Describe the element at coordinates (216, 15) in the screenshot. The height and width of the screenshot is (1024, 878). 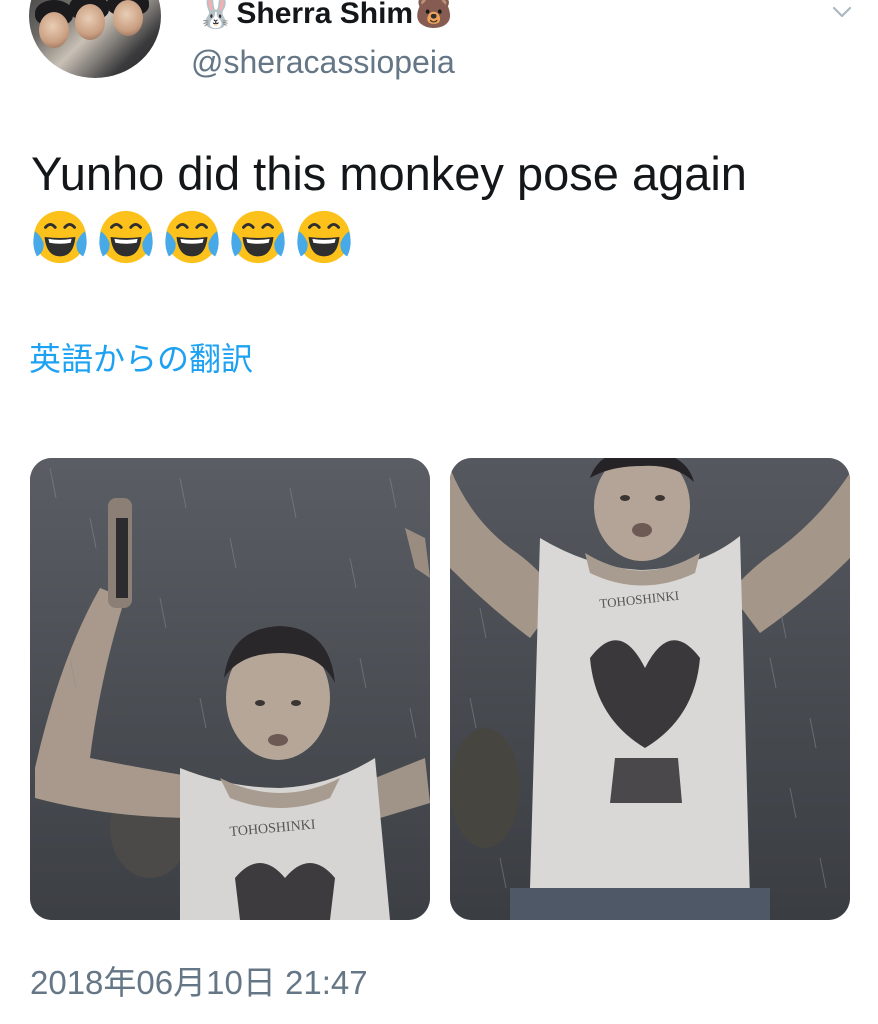
I see `rabbit-icon: 🐰` at that location.